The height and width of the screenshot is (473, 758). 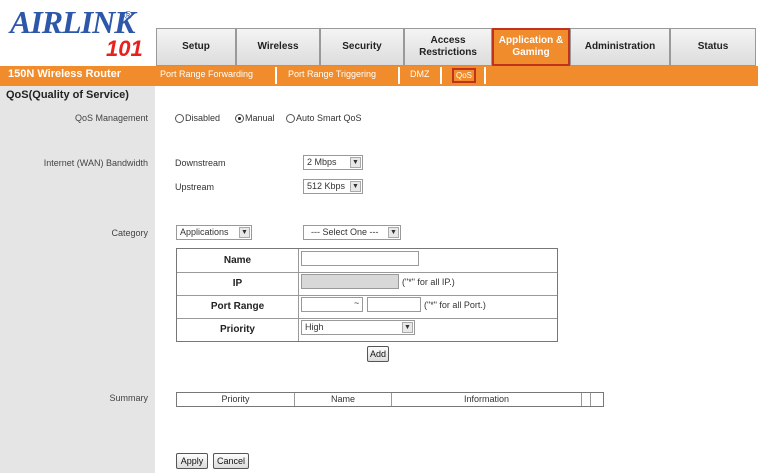 I want to click on tab-application-gaming: Application & Gaming, so click(x=531, y=47).